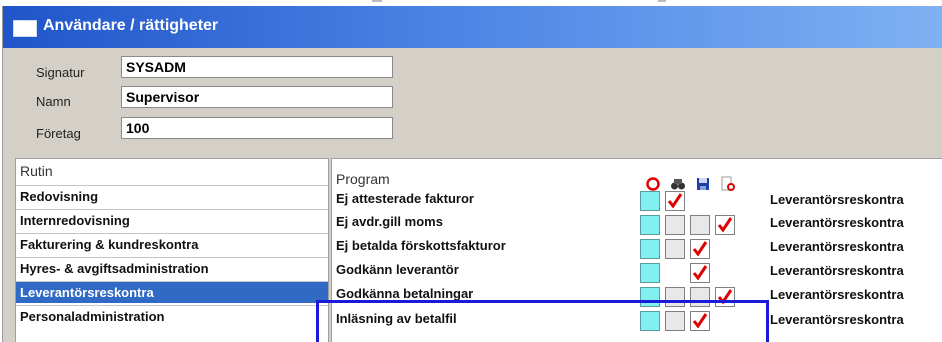  I want to click on rutin-item-fakturering: Fakturering & kundreskontra, so click(172, 244).